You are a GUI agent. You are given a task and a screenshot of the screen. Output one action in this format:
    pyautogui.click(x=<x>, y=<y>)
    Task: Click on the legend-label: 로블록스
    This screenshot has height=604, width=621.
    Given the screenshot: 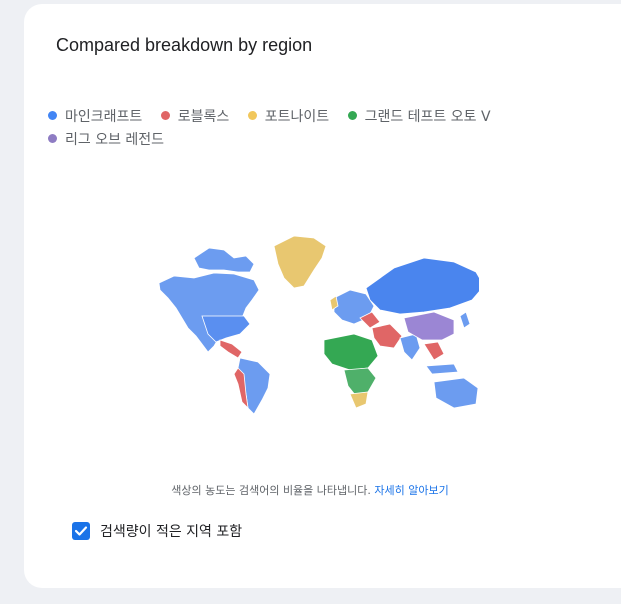 What is the action you would take?
    pyautogui.click(x=203, y=117)
    